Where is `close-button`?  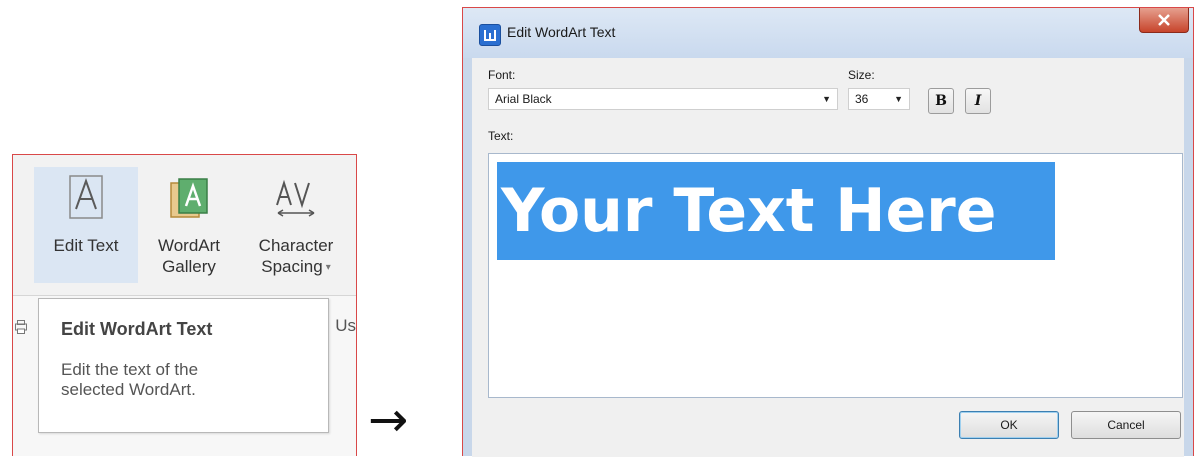
close-button is located at coordinates (1164, 20).